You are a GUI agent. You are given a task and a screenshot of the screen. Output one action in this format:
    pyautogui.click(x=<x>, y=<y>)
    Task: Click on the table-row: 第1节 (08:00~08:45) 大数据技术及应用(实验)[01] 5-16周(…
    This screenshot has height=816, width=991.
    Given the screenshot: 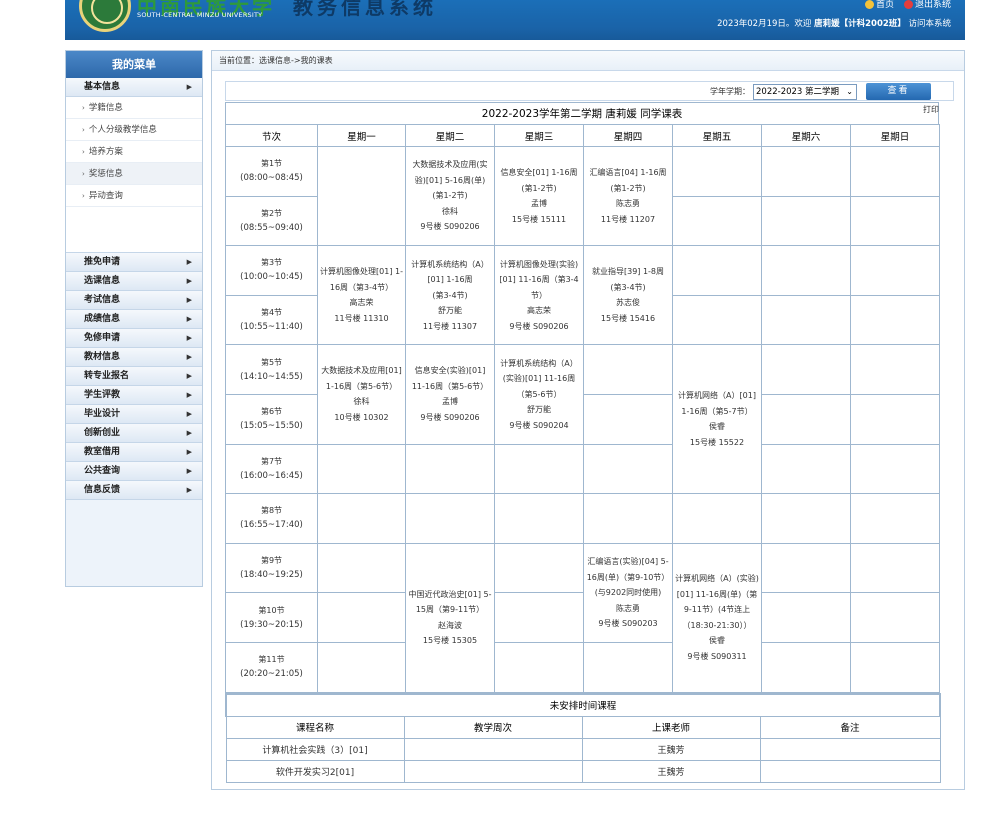 What is the action you would take?
    pyautogui.click(x=582, y=196)
    